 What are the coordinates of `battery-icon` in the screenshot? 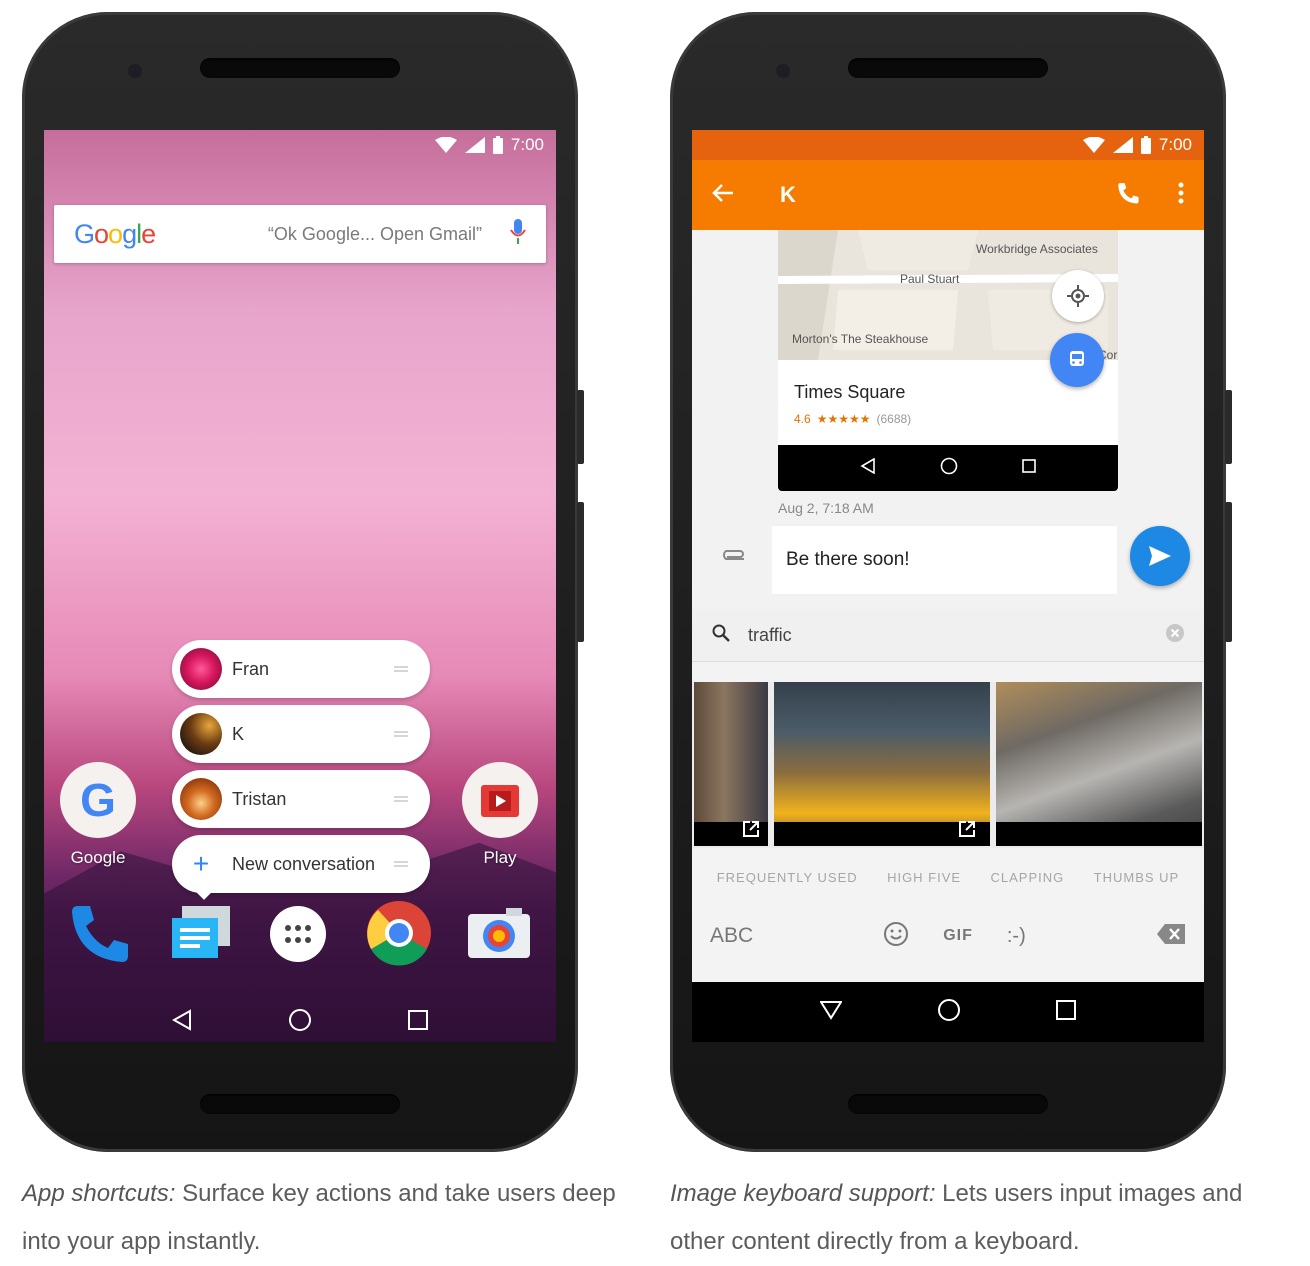 It's located at (497, 145).